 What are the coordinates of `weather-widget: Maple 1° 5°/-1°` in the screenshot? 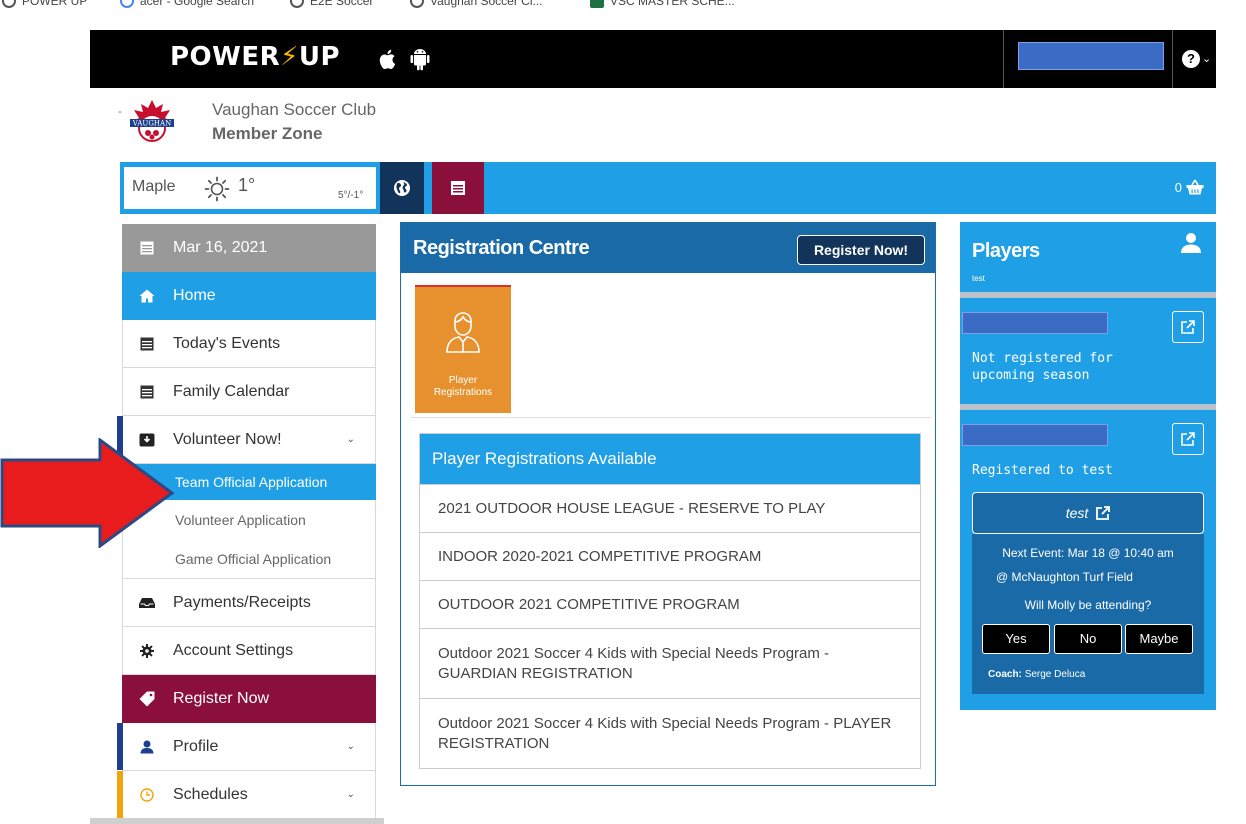 It's located at (250, 188).